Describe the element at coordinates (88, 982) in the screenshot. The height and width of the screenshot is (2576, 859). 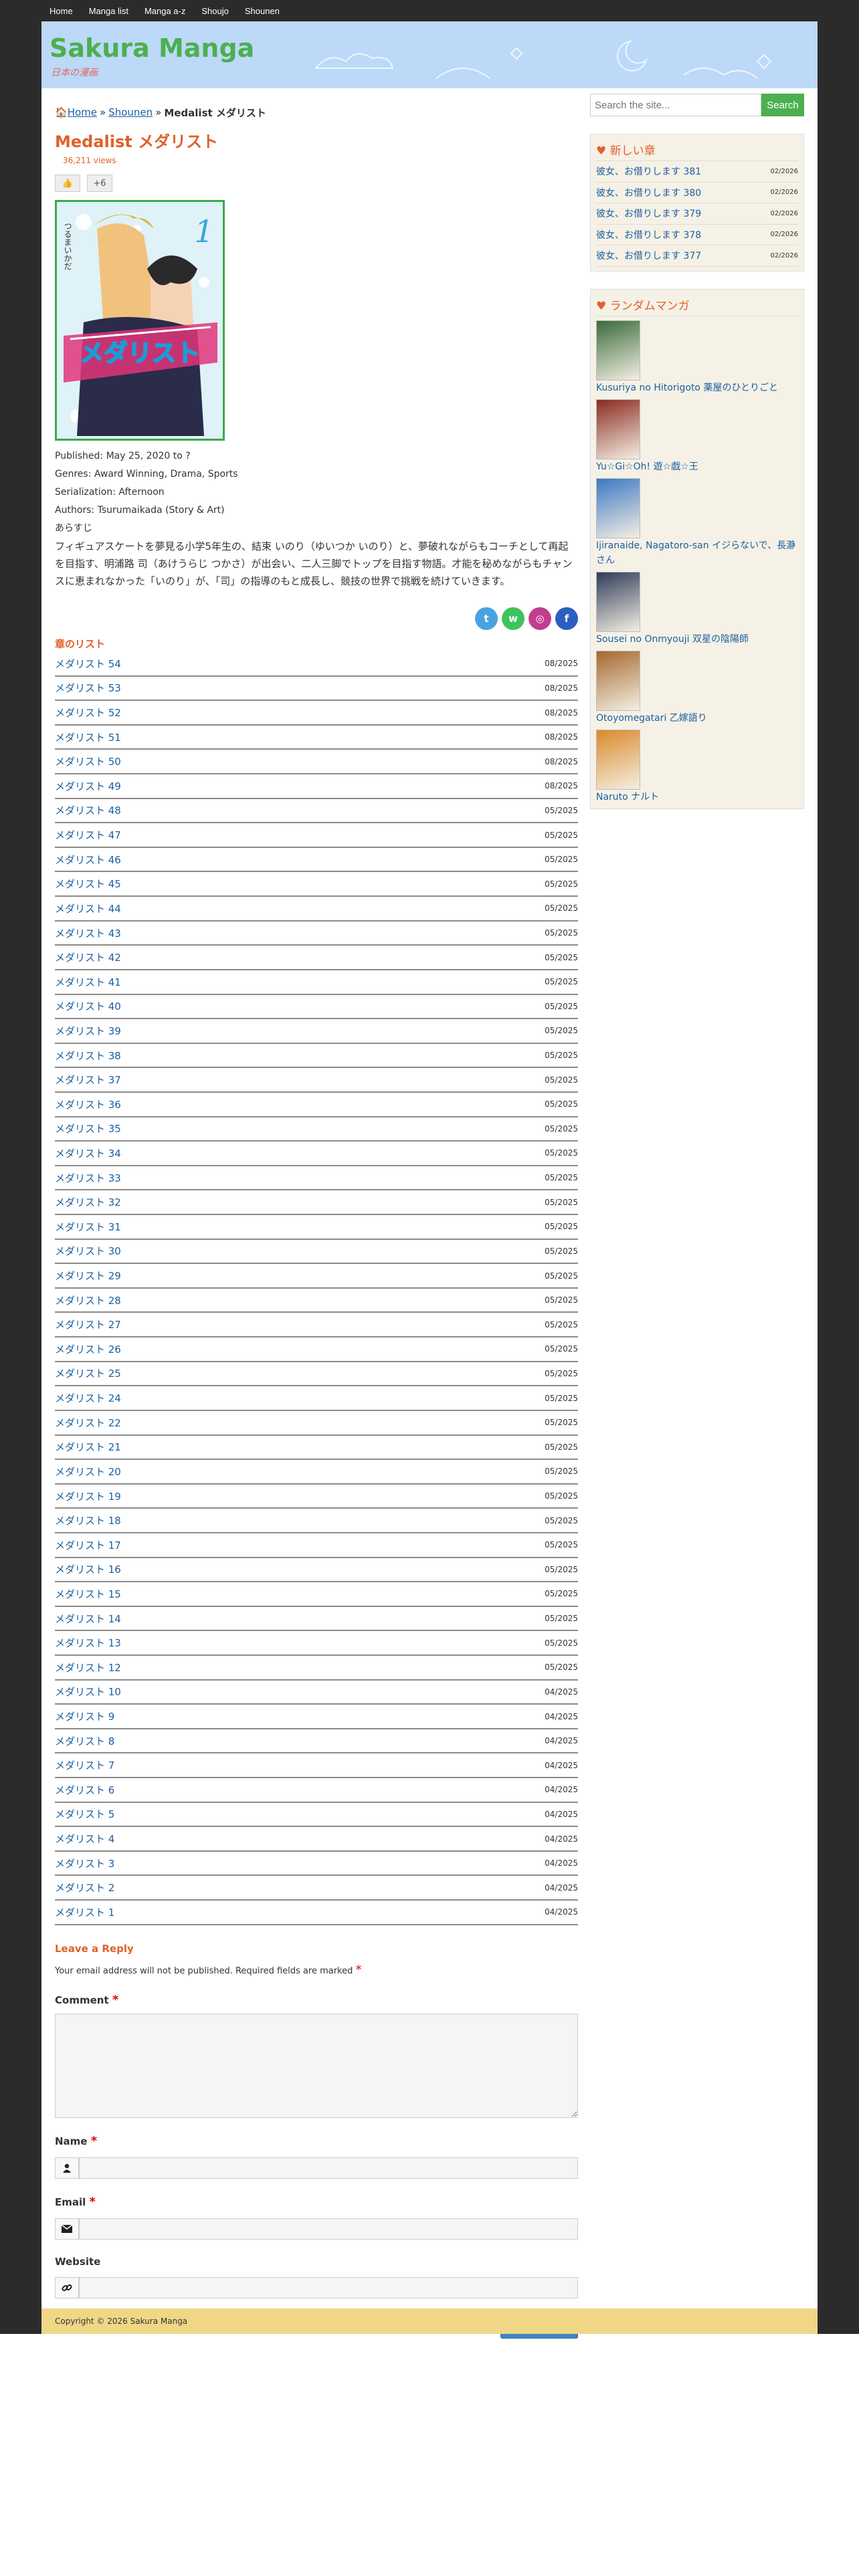
I see `chapter-link: メダリスト 41` at that location.